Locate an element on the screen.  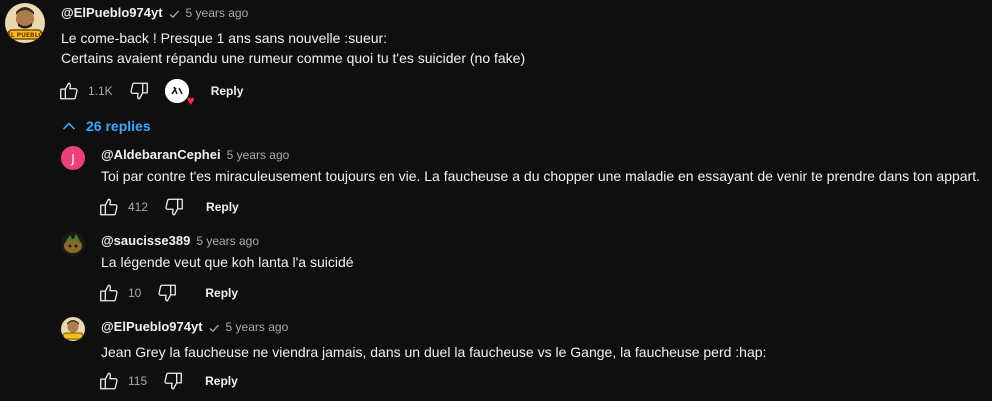
creator-heart-badge: ♥ is located at coordinates (179, 93).